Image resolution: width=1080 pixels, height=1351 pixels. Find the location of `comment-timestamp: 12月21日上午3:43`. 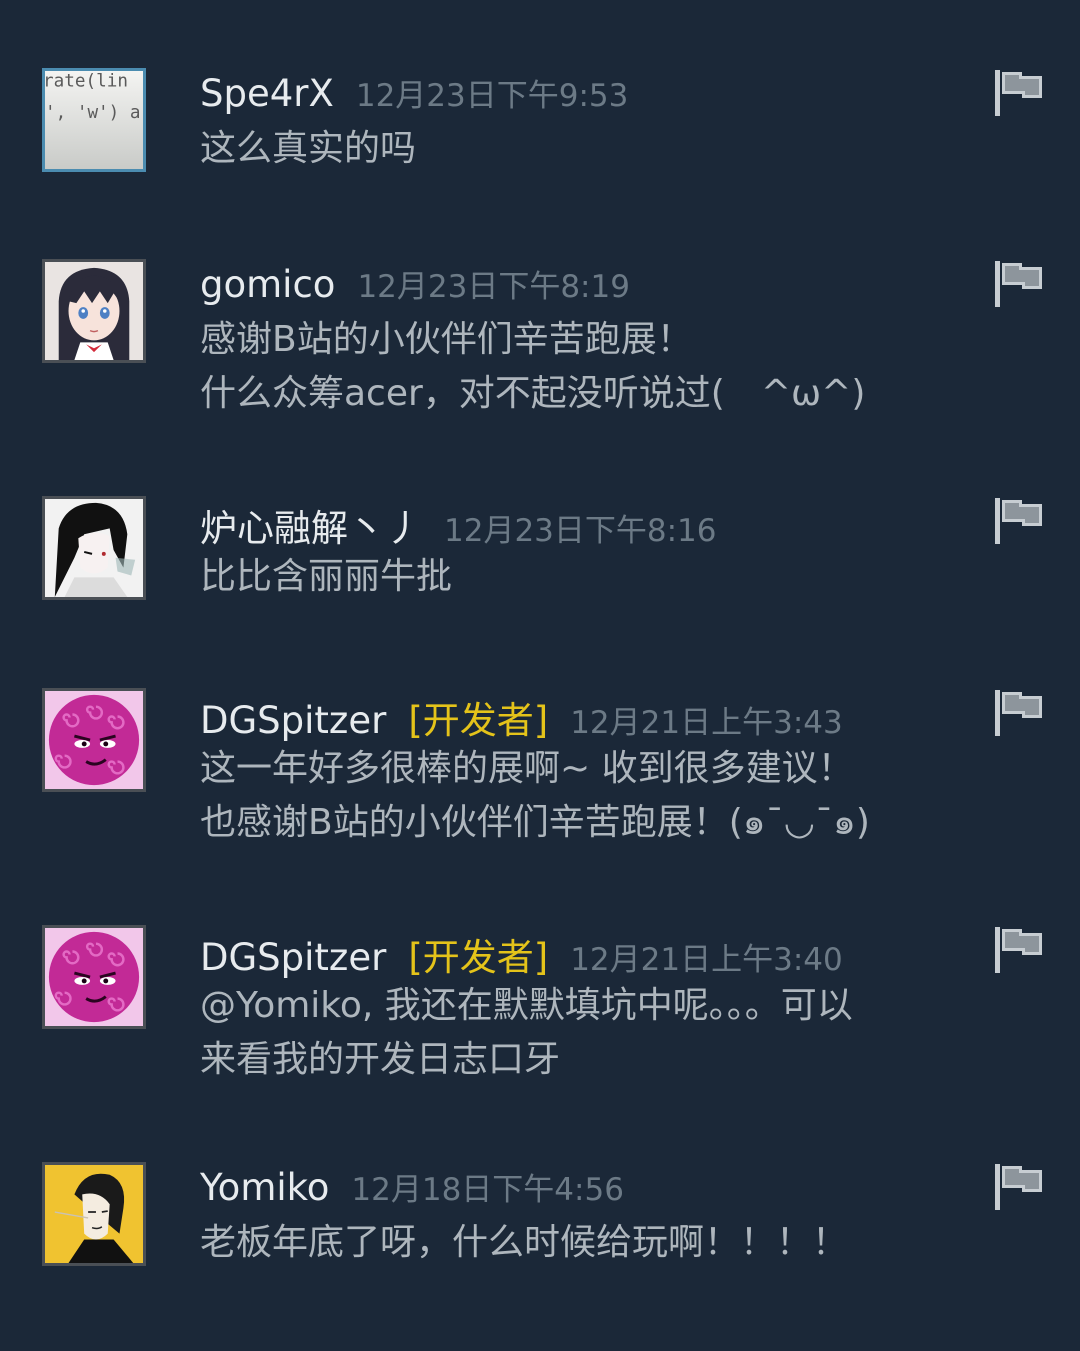

comment-timestamp: 12月21日上午3:43 is located at coordinates (706, 723).